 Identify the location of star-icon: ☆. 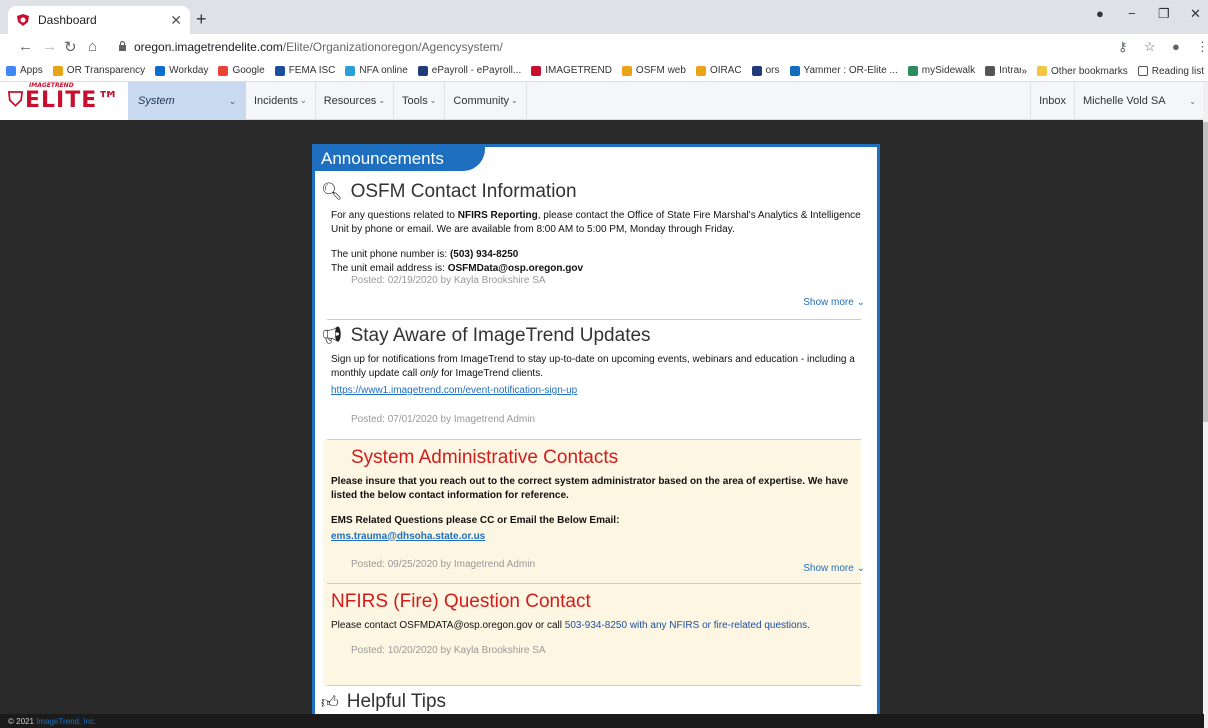
(1150, 47).